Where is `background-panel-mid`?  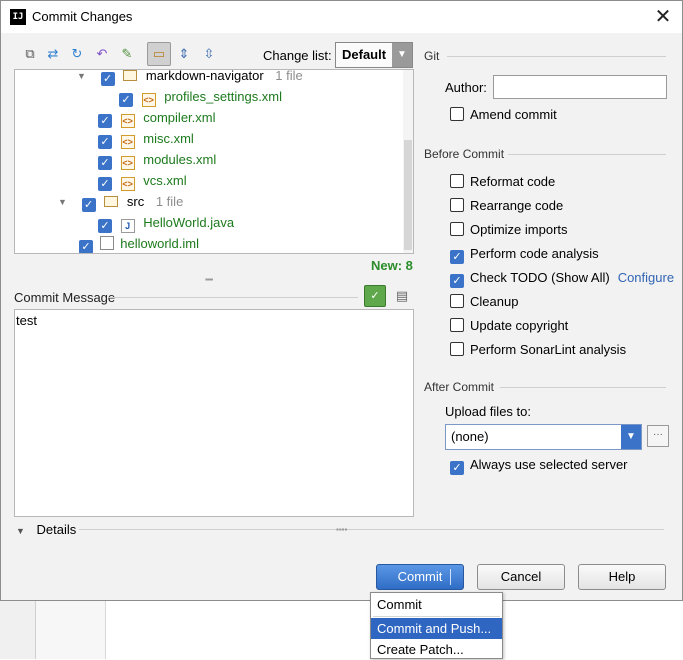
background-panel-mid is located at coordinates (71, 629).